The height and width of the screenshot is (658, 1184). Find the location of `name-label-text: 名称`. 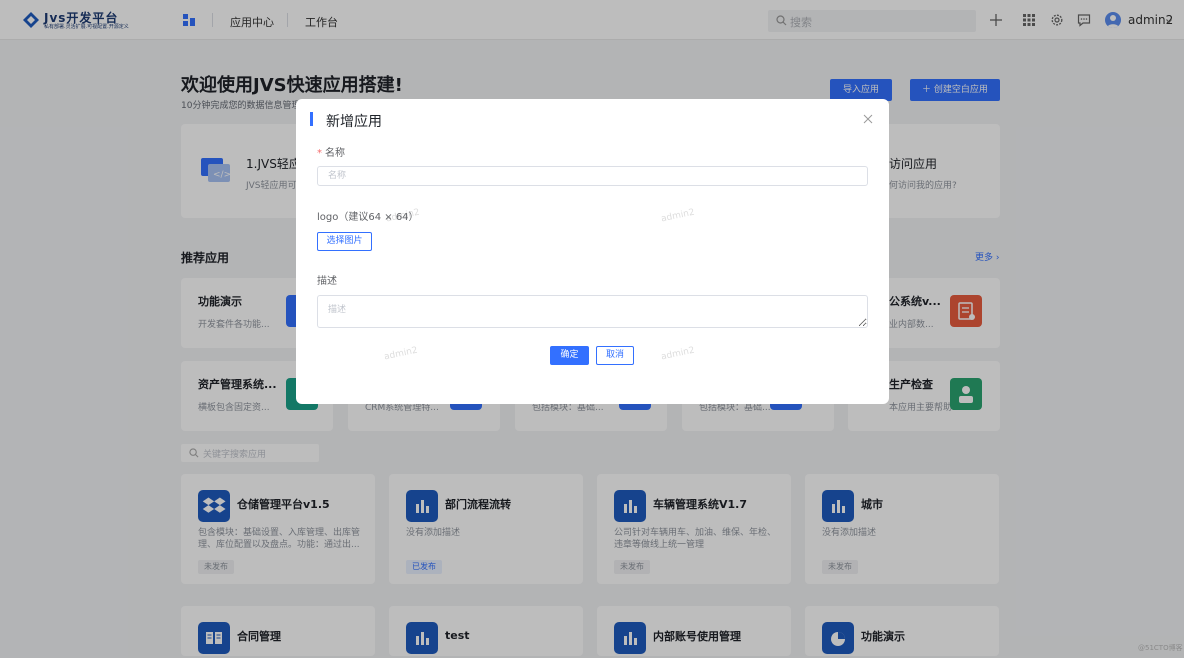

name-label-text: 名称 is located at coordinates (335, 153).